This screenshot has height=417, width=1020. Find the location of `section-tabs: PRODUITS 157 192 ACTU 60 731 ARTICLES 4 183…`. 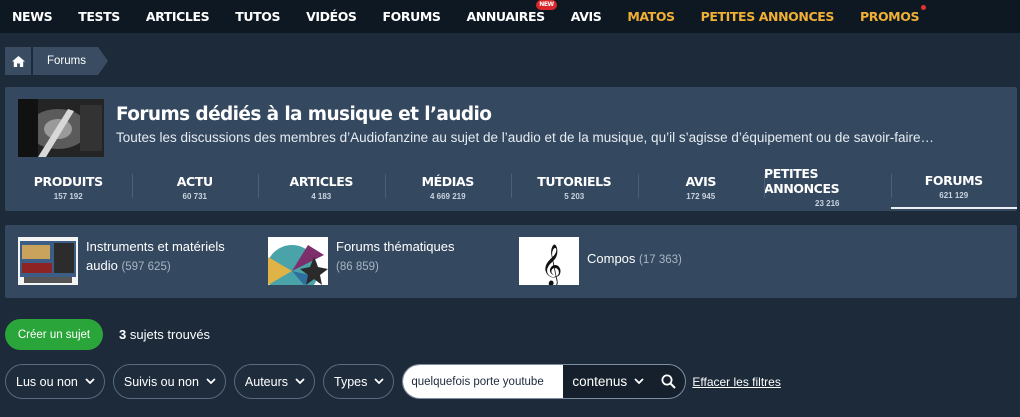

section-tabs: PRODUITS 157 192 ACTU 60 731 ARTICLES 4 183… is located at coordinates (511, 187).